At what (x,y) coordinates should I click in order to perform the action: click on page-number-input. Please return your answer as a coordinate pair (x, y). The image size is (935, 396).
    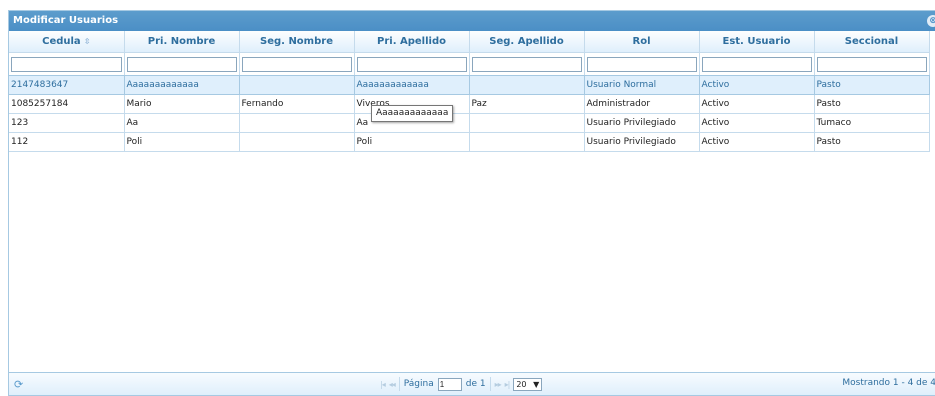
    Looking at the image, I should click on (449, 384).